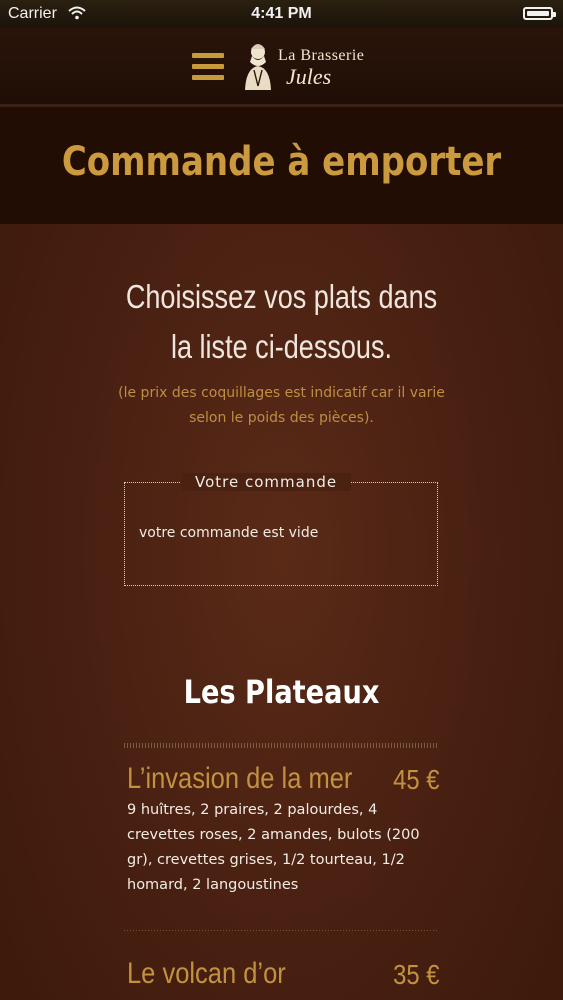 This screenshot has width=563, height=1000. What do you see at coordinates (281, 162) in the screenshot?
I see `page-title: Commande à emporter` at bounding box center [281, 162].